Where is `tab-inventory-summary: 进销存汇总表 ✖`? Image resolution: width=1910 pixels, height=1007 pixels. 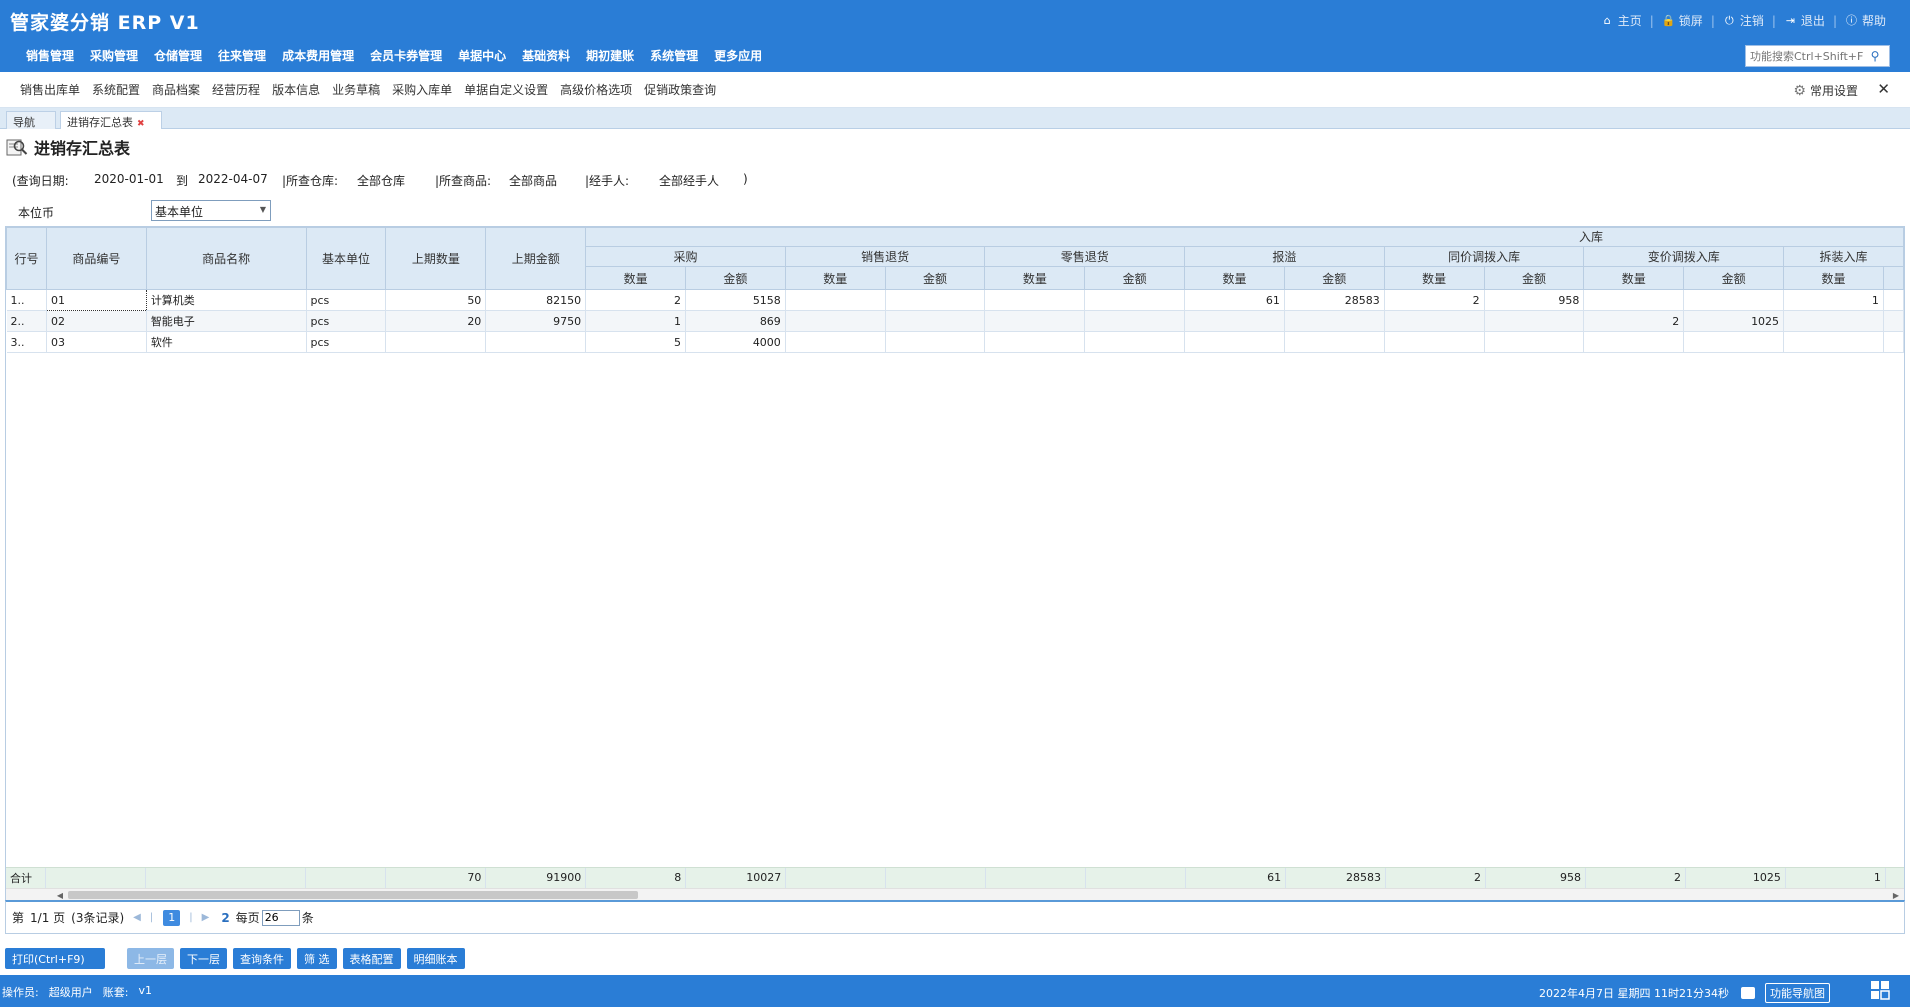 tab-inventory-summary: 进销存汇总表 ✖ is located at coordinates (111, 120).